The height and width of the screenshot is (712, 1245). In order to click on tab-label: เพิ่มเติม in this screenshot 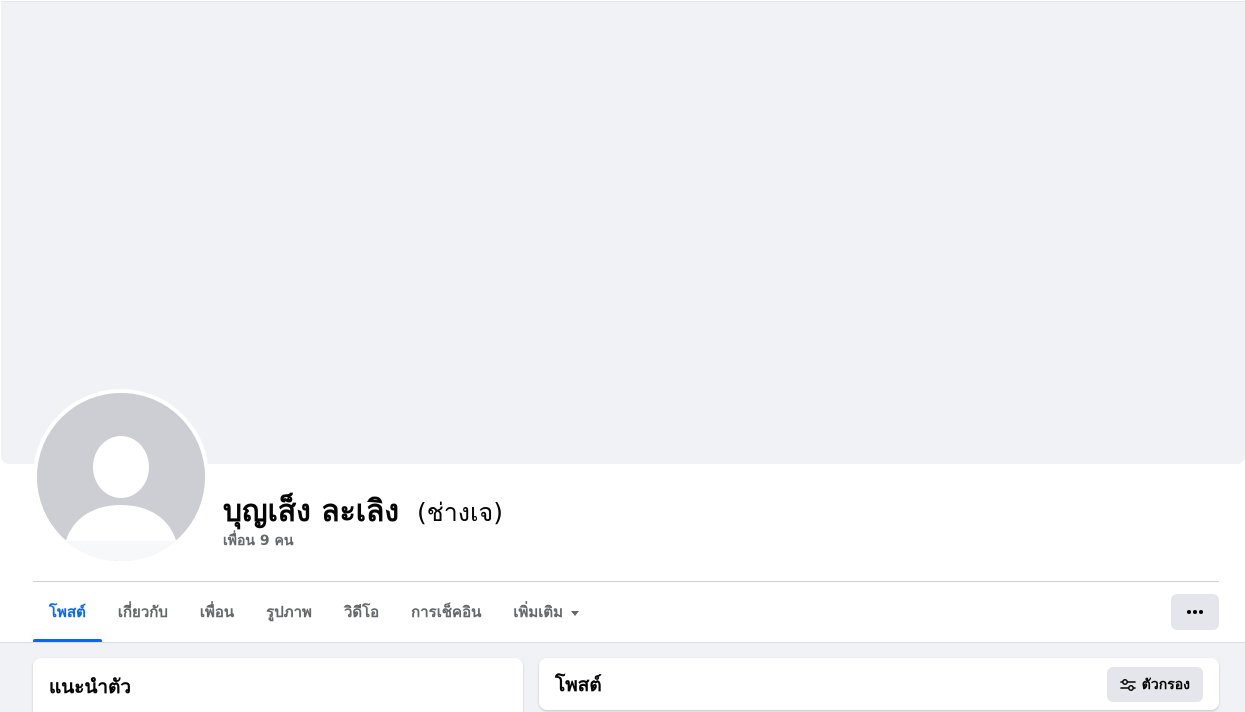, I will do `click(538, 612)`.